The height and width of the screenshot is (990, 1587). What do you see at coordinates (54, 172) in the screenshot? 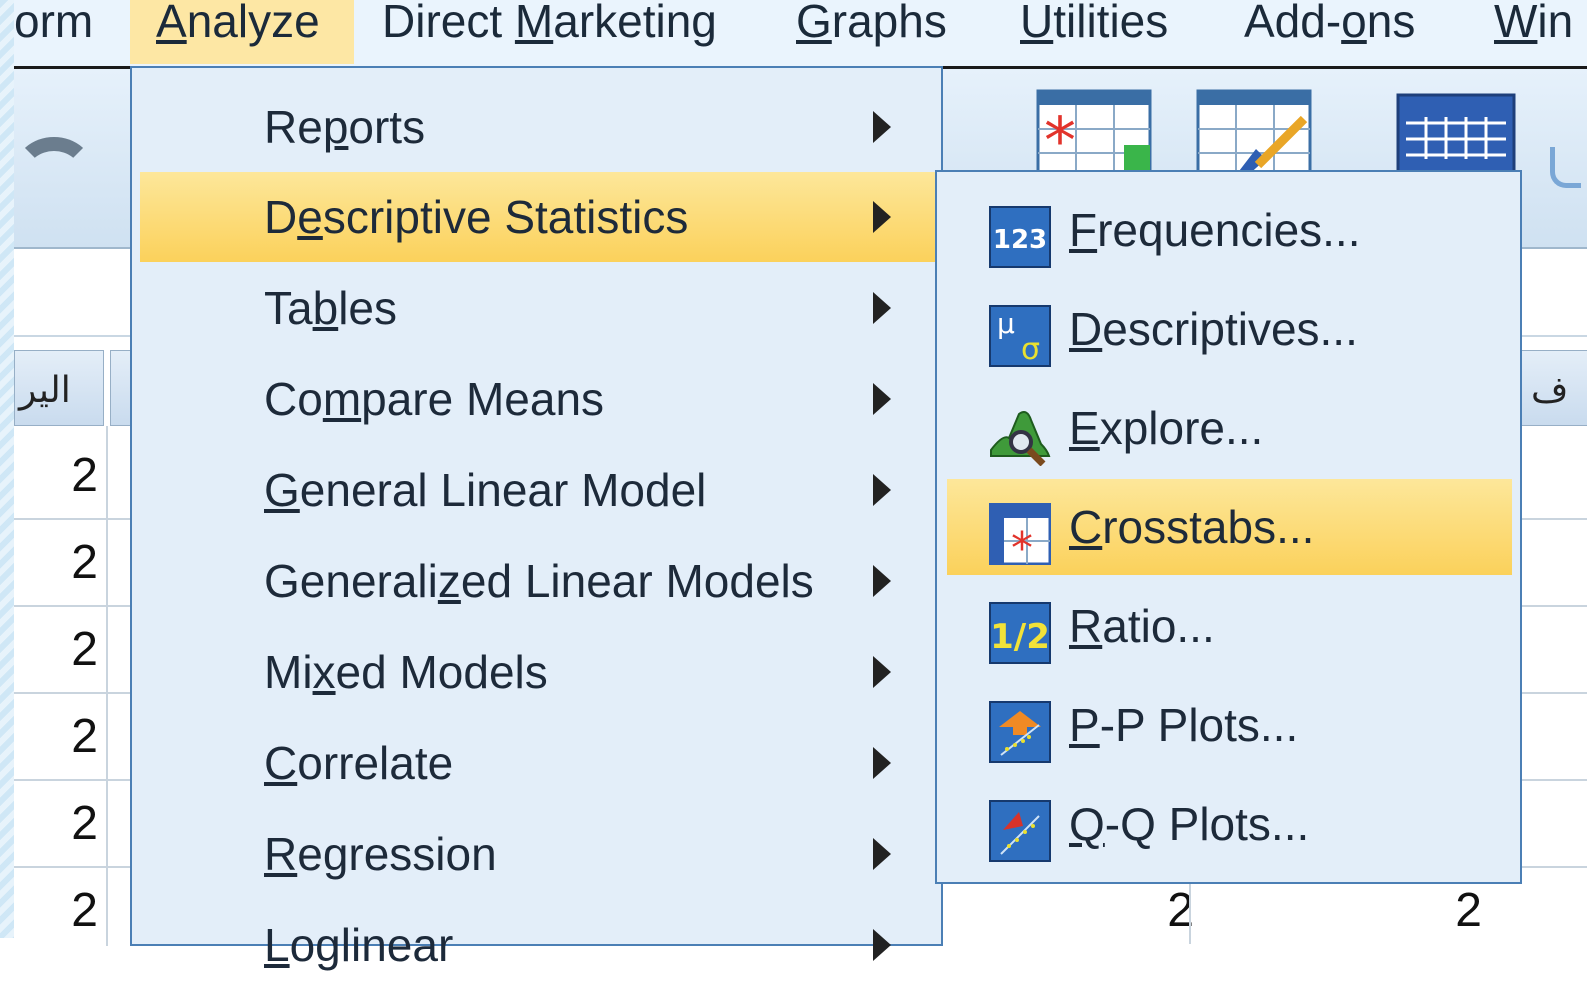
I see `undo-icon` at bounding box center [54, 172].